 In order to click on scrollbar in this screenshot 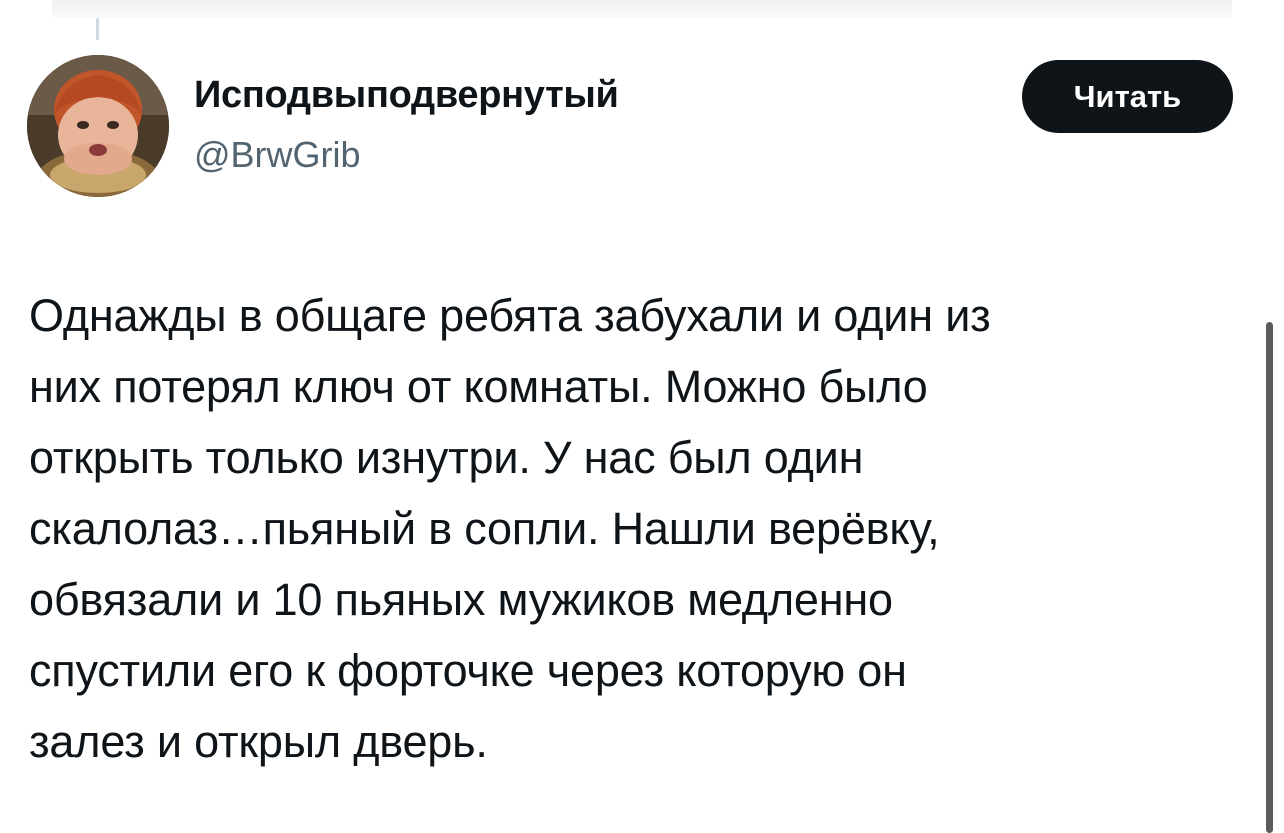, I will do `click(1269, 577)`.